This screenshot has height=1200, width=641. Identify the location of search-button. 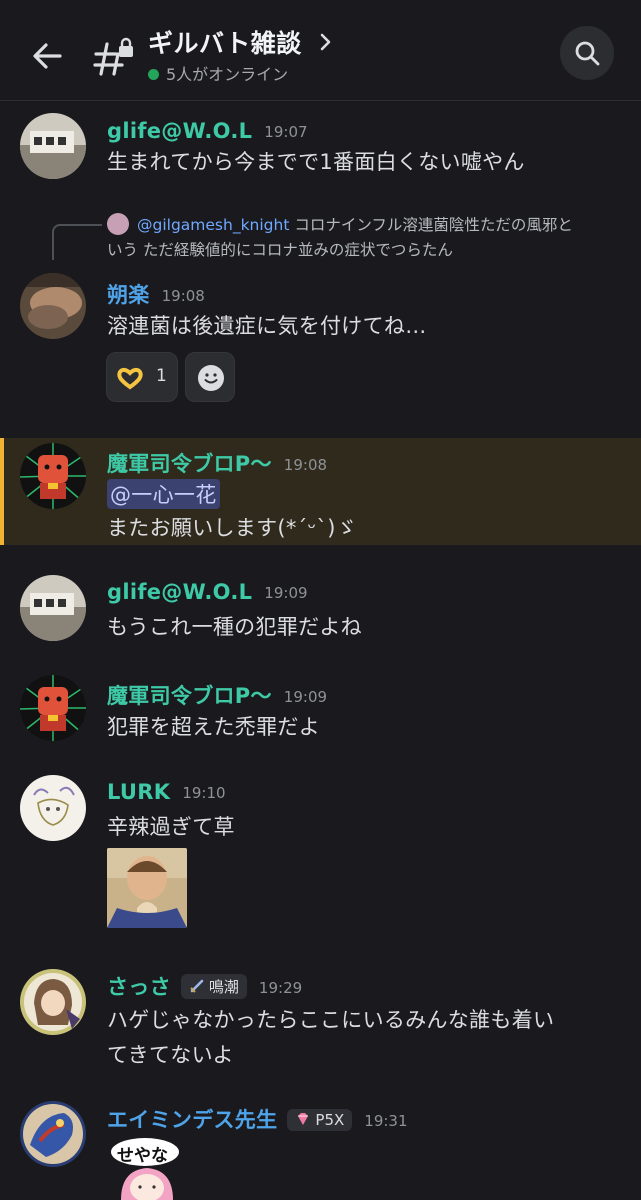
(587, 53).